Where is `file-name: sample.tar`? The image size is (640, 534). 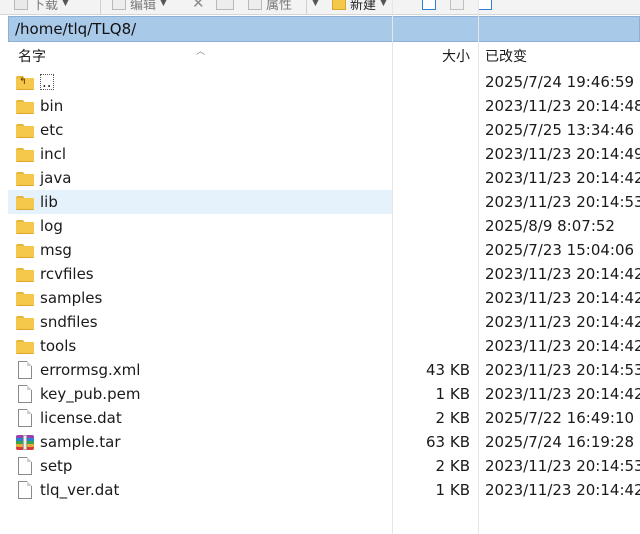
file-name: sample.tar is located at coordinates (80, 442).